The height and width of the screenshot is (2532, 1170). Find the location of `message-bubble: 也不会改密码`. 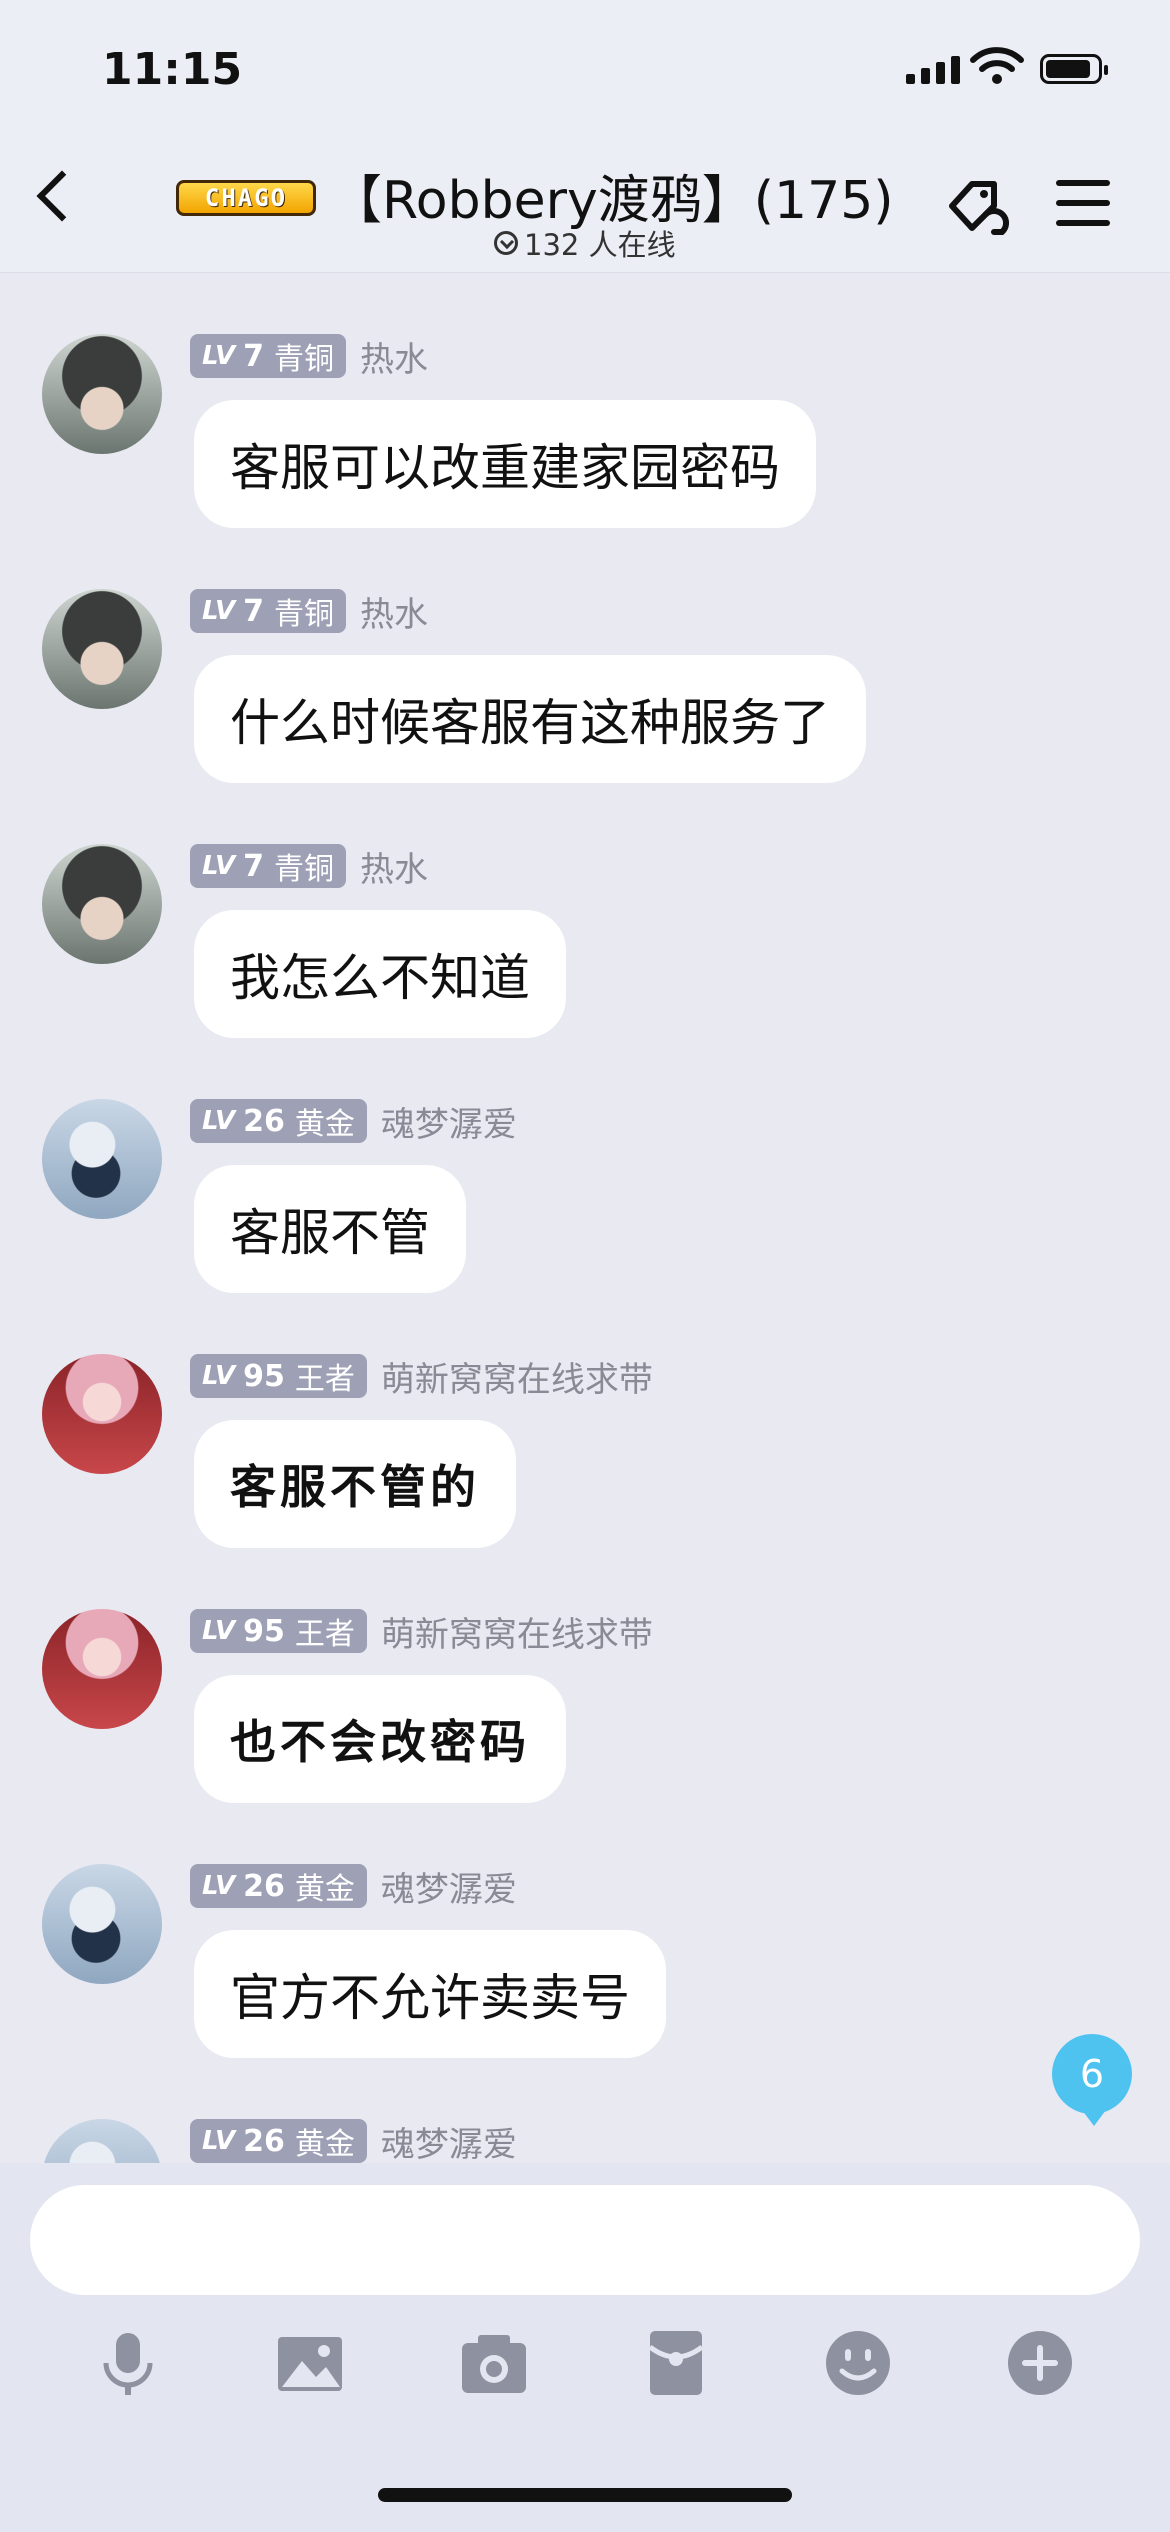

message-bubble: 也不会改密码 is located at coordinates (380, 1739).